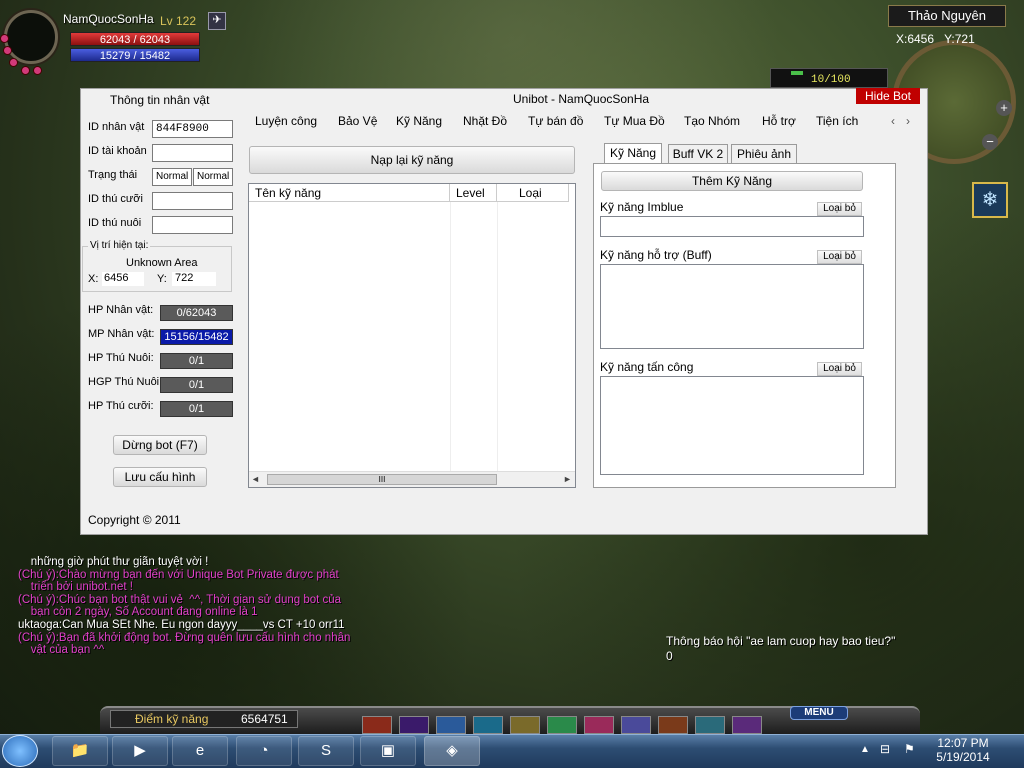 The height and width of the screenshot is (768, 1024). Describe the element at coordinates (119, 245) in the screenshot. I see `position-legend: Vị trí hiện tại:` at that location.